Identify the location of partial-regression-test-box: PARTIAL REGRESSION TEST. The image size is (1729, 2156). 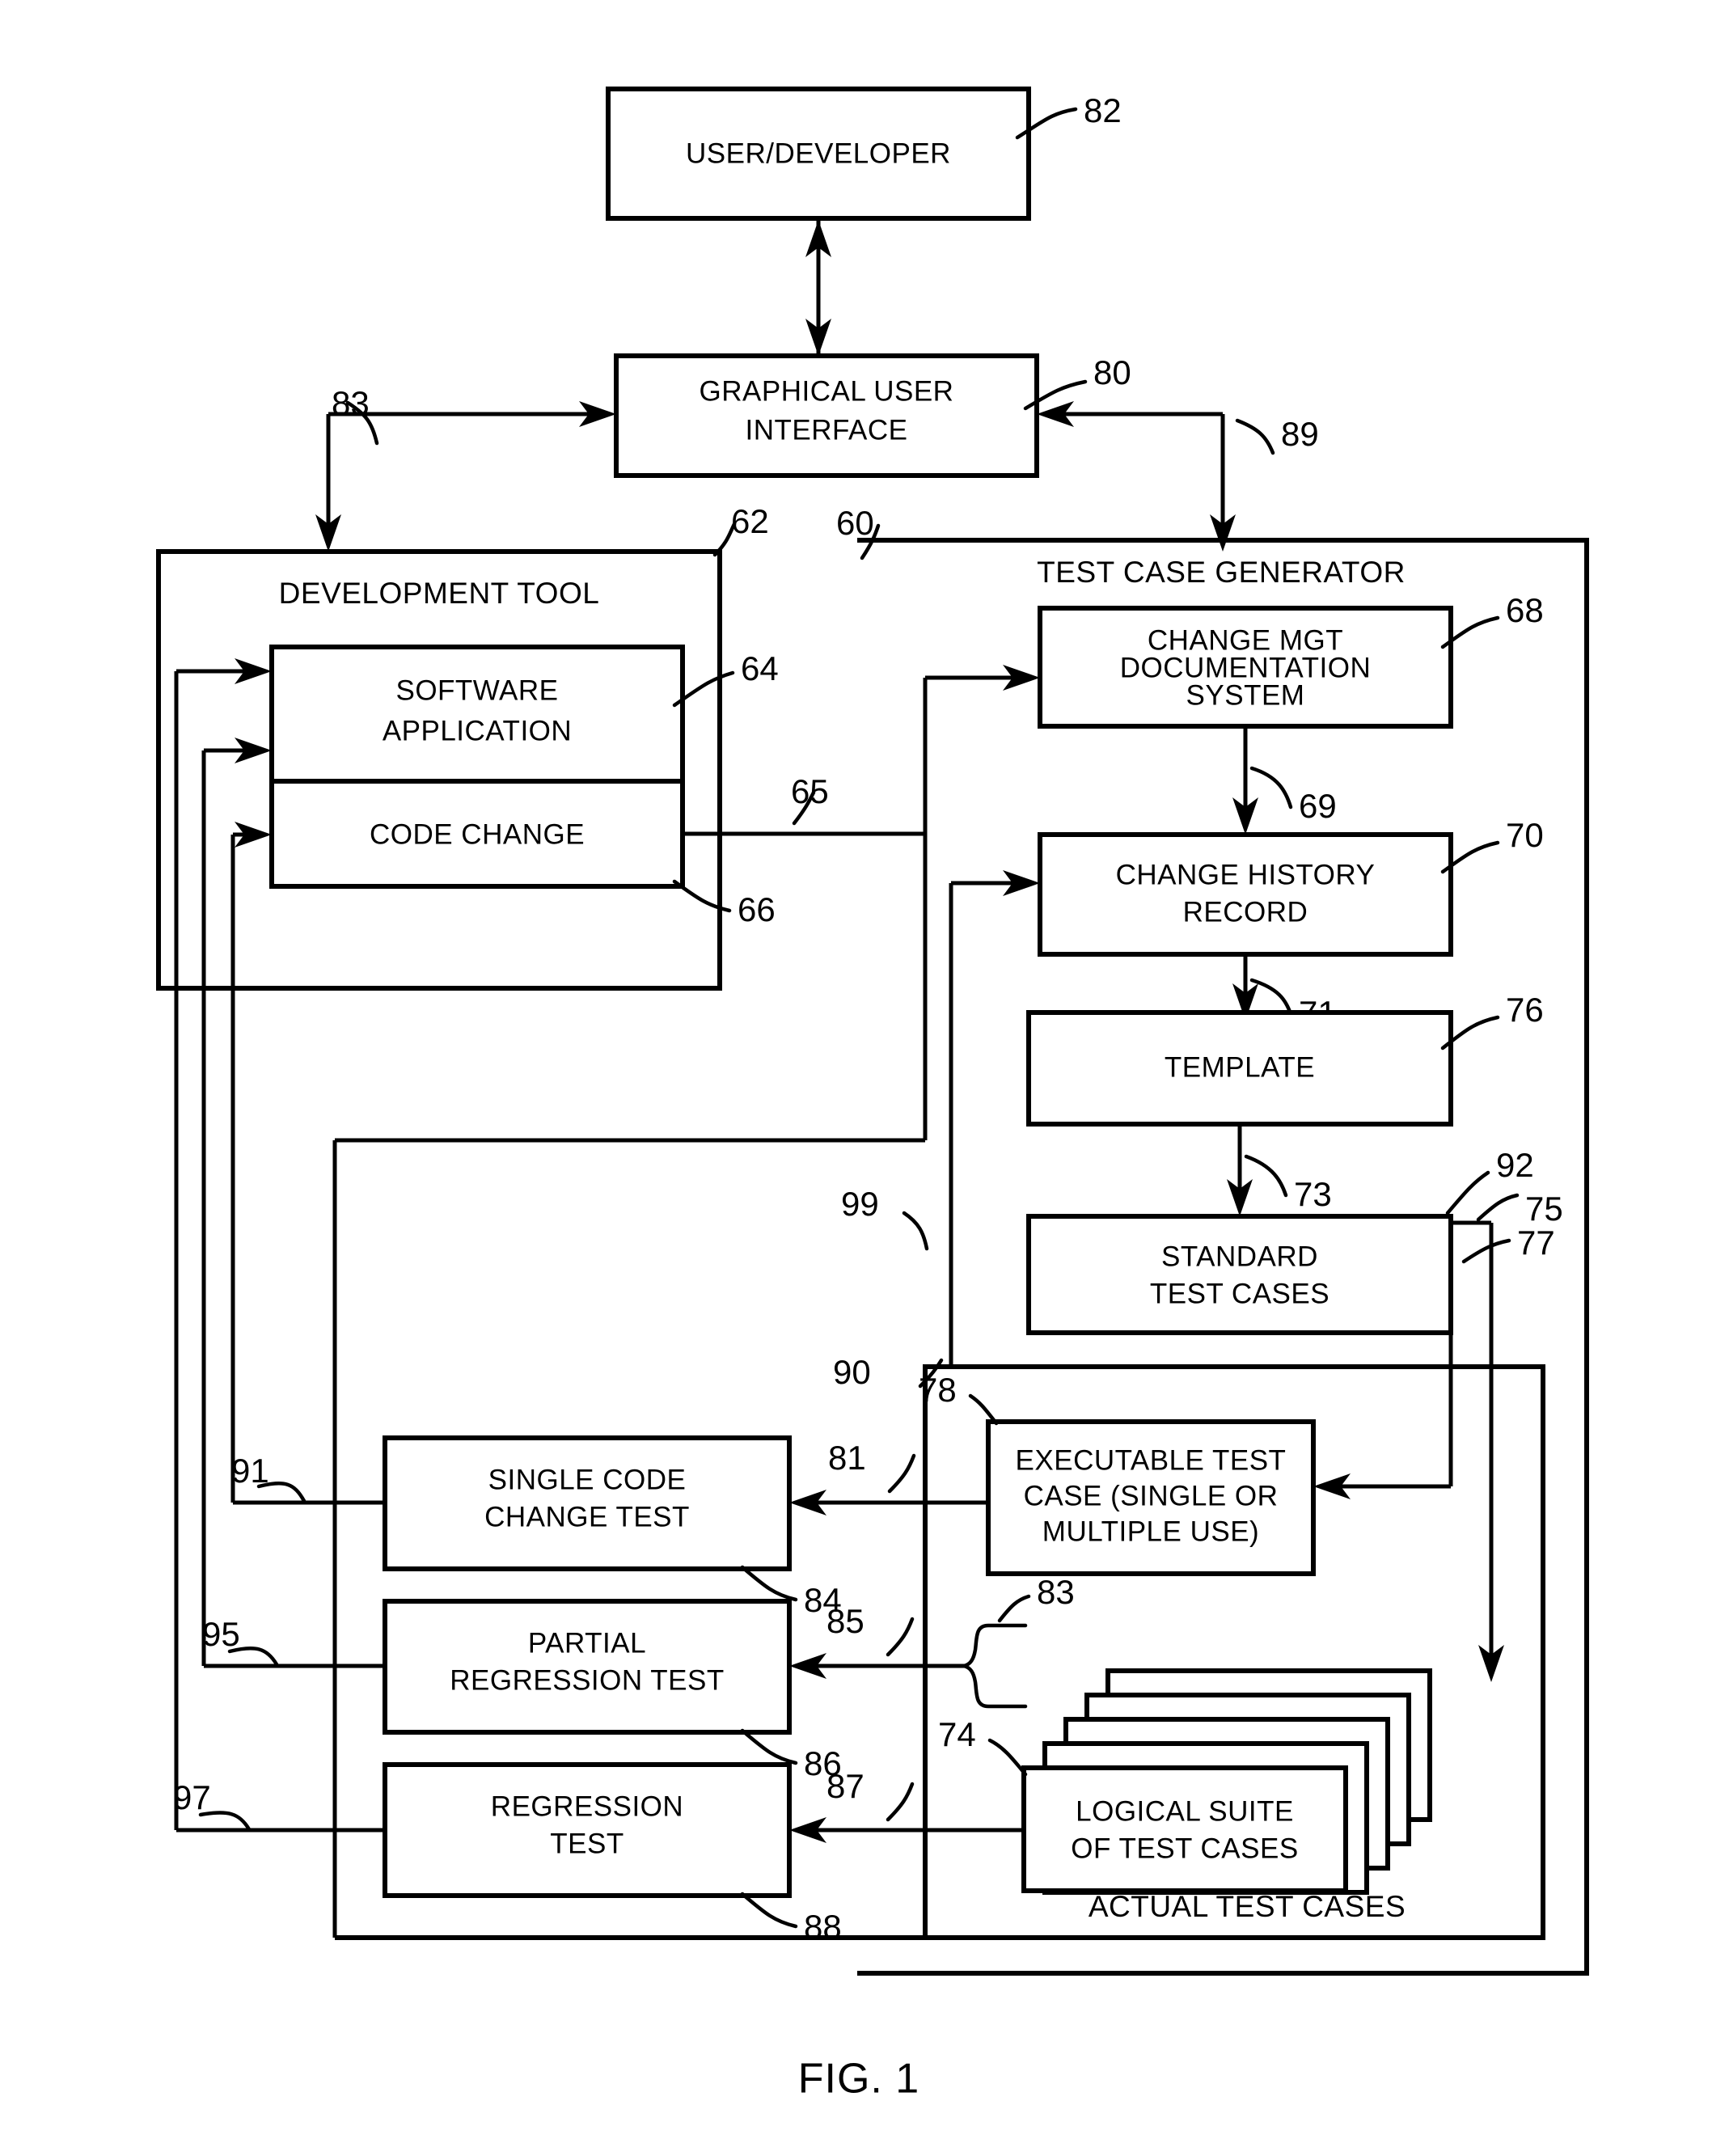
(587, 1667).